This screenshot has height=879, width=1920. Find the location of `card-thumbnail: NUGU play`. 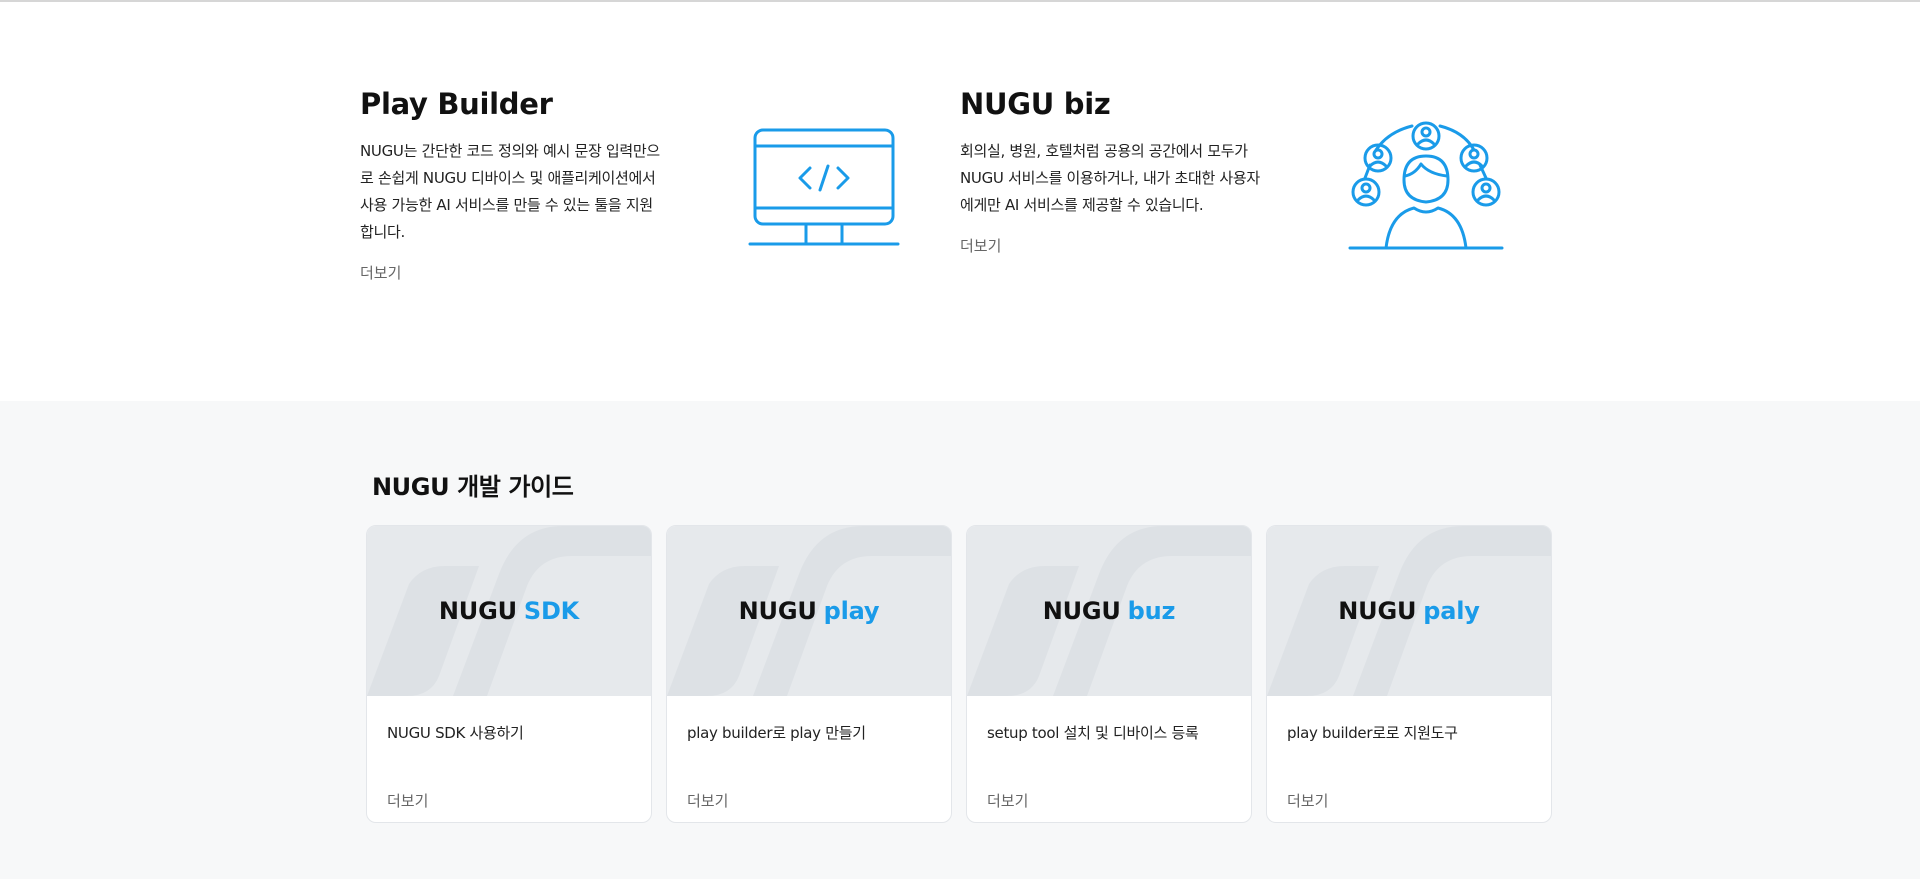

card-thumbnail: NUGU play is located at coordinates (809, 611).